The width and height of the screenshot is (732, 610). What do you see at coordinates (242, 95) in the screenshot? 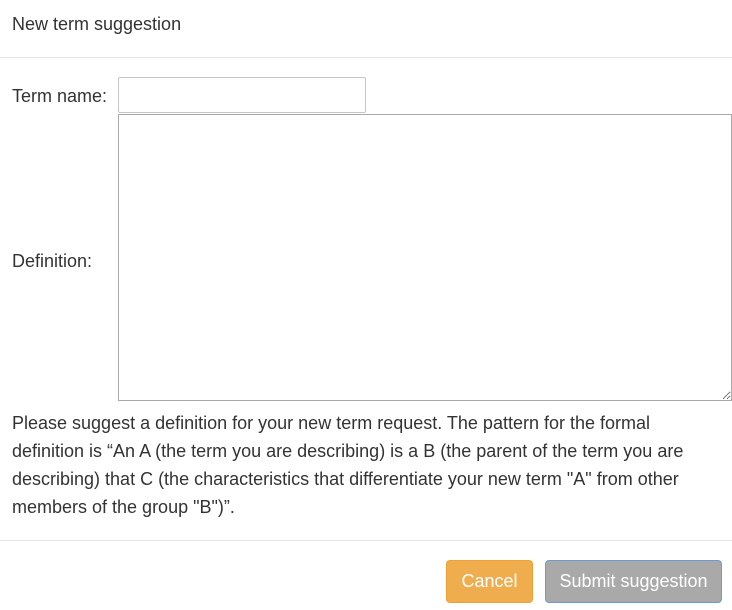
I see `term-name-input` at bounding box center [242, 95].